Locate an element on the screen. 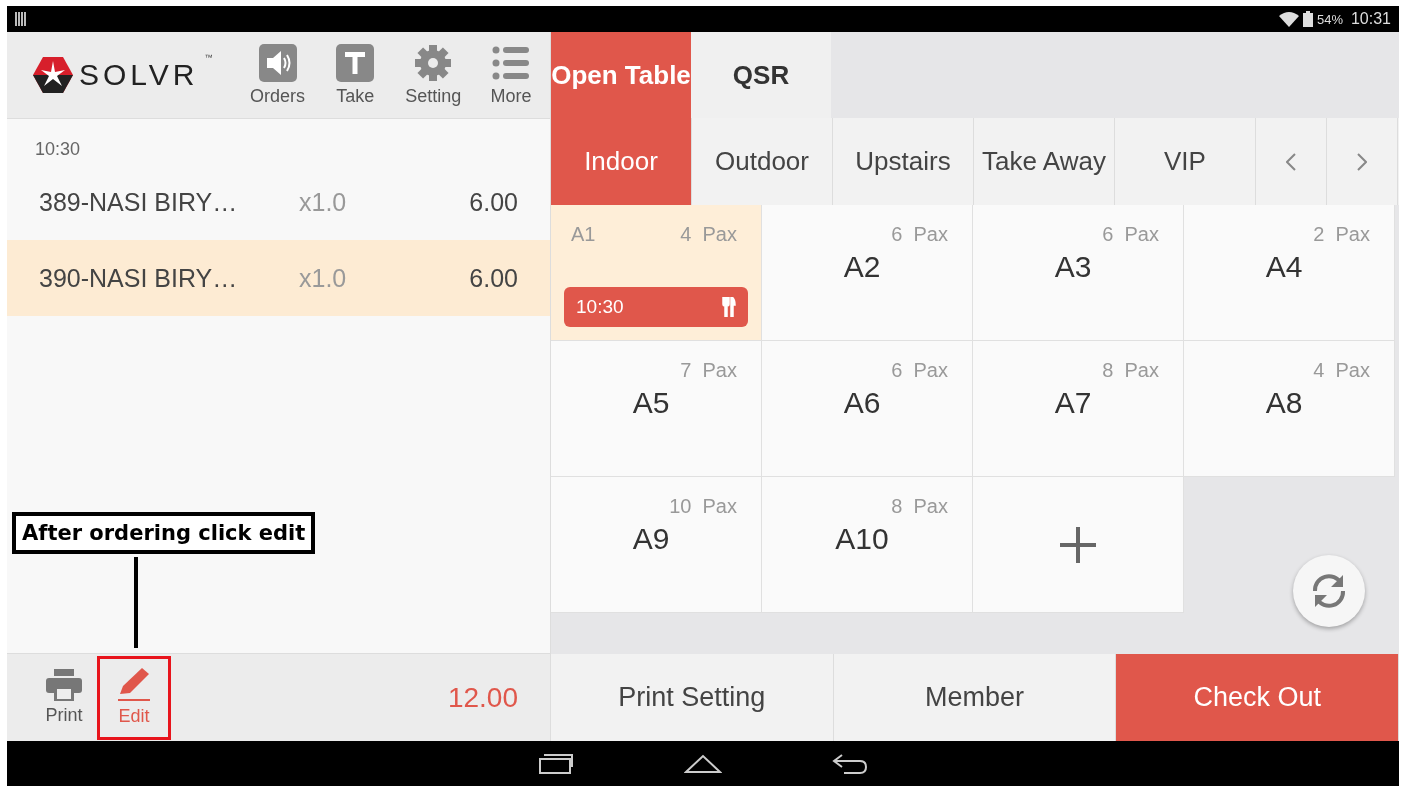 This screenshot has height=786, width=1406. recents-icon is located at coordinates (556, 763).